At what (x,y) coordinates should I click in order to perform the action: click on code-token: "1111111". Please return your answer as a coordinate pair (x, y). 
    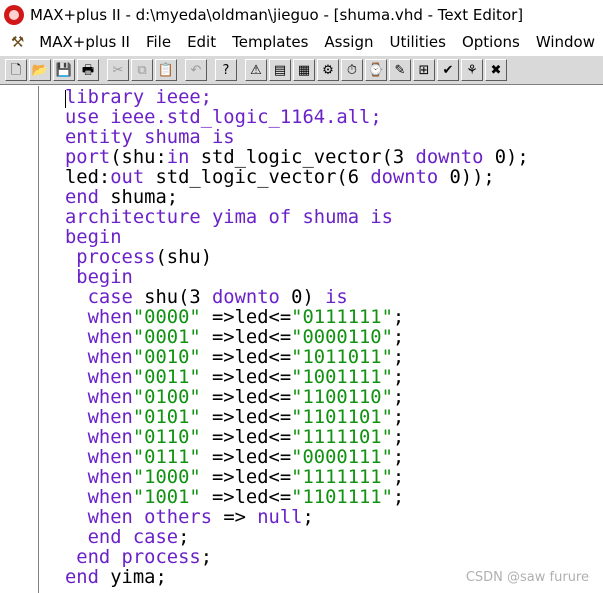
    Looking at the image, I should click on (342, 477).